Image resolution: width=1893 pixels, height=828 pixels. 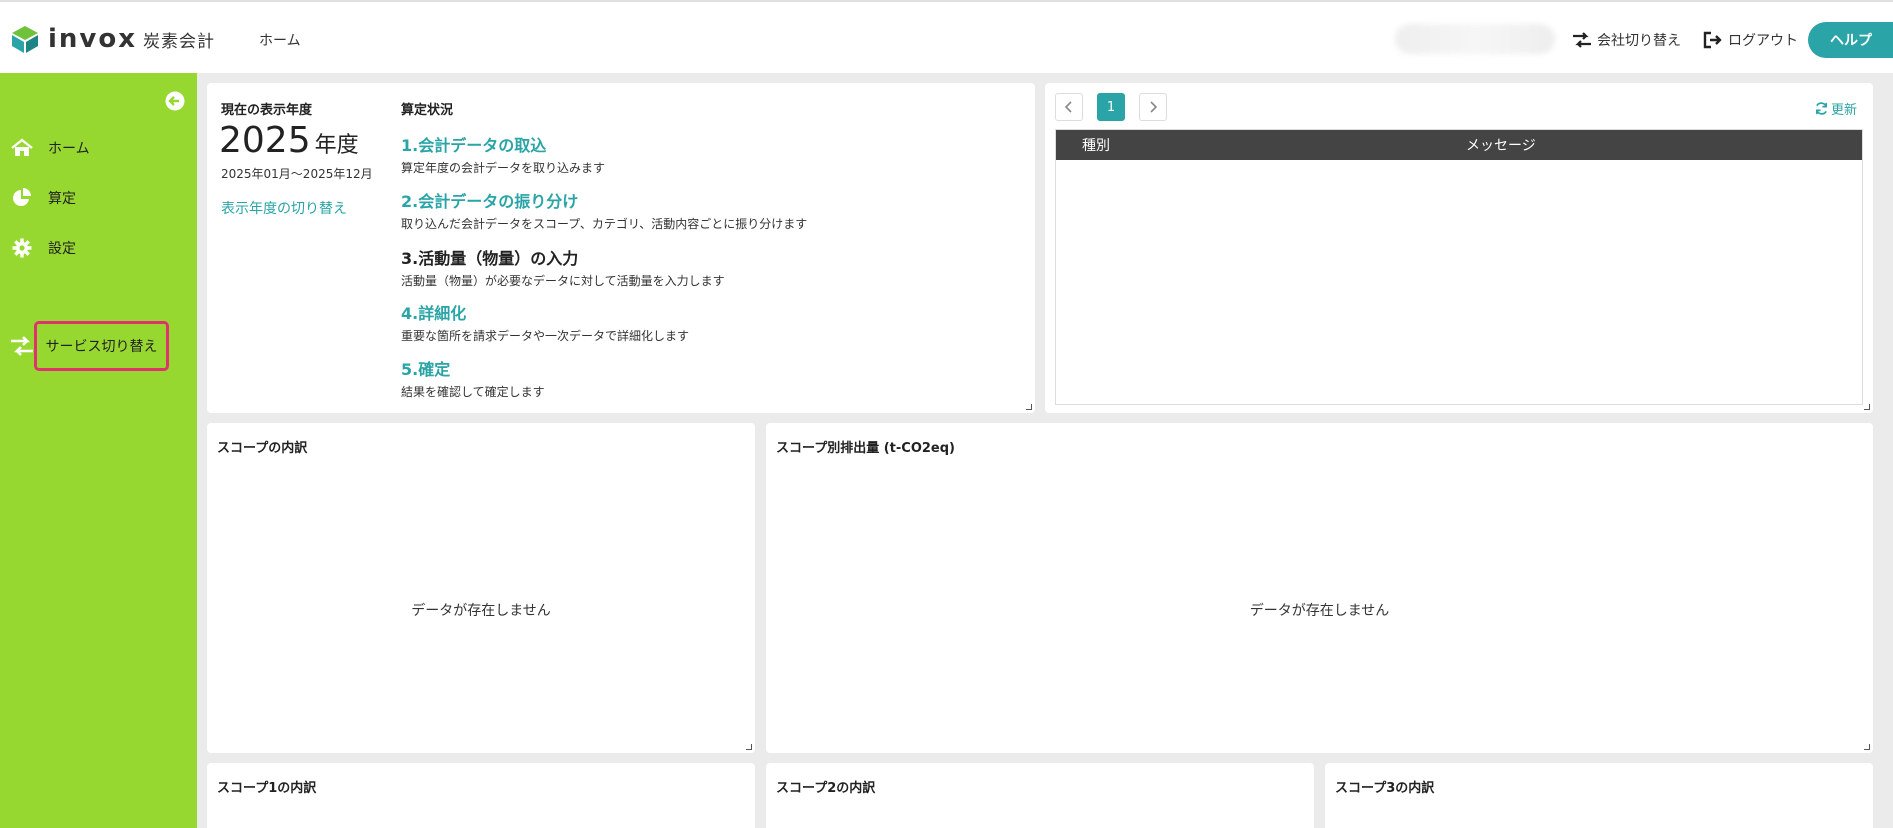 What do you see at coordinates (1111, 107) in the screenshot?
I see `page-number-button: 1` at bounding box center [1111, 107].